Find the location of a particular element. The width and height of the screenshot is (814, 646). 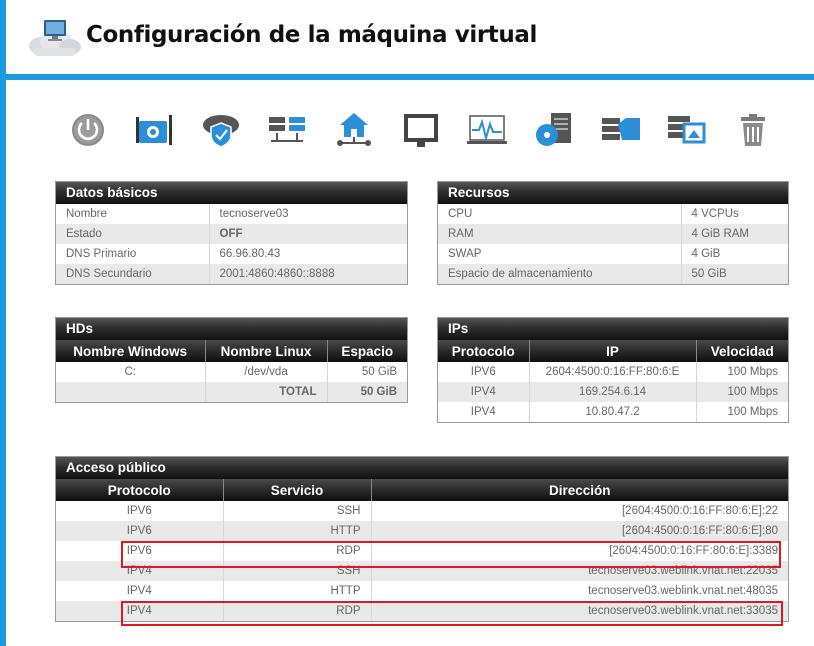

resource-value: 4 GiB is located at coordinates (734, 254).